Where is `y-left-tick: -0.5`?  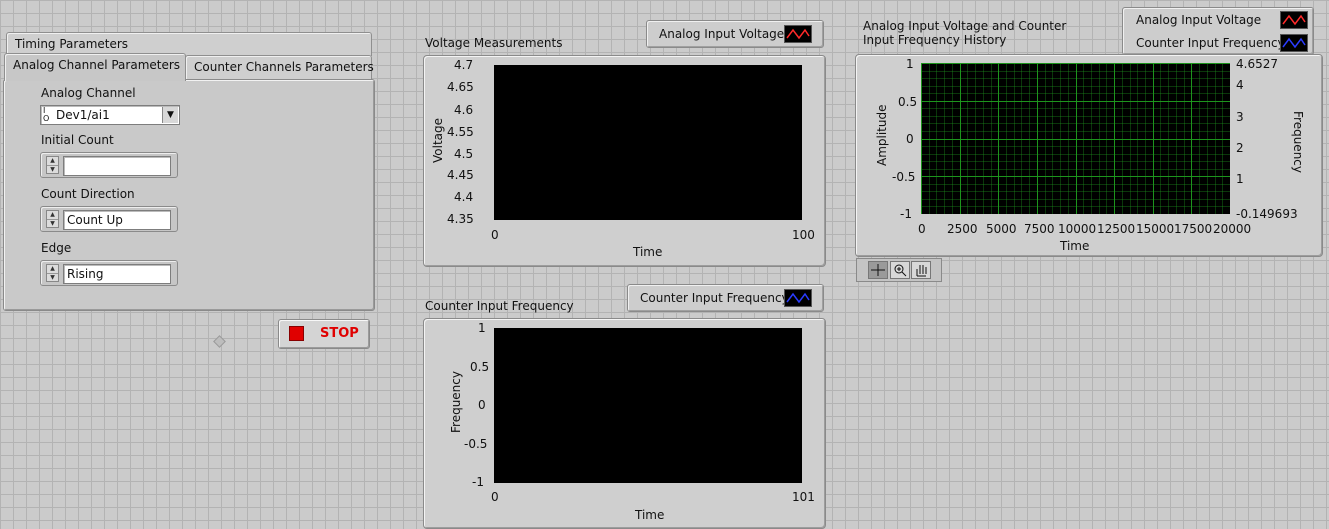 y-left-tick: -0.5 is located at coordinates (904, 177).